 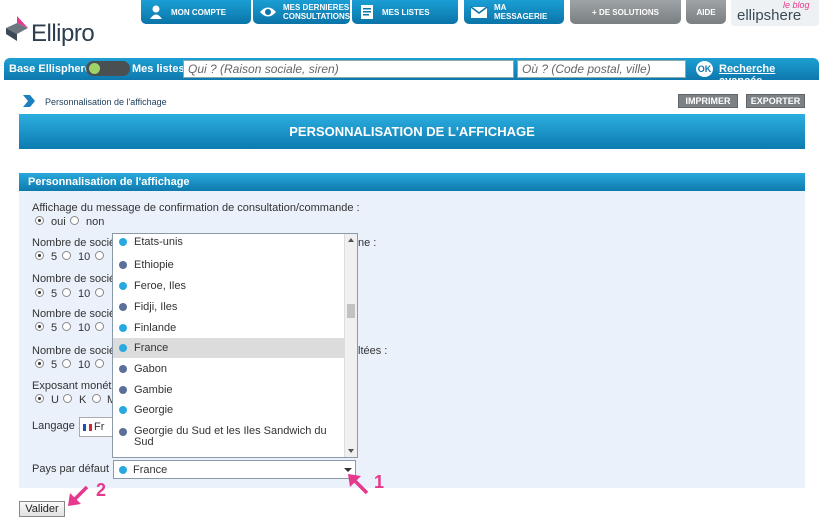 I want to click on breadcrumb-arrow-icon, so click(x=29, y=101).